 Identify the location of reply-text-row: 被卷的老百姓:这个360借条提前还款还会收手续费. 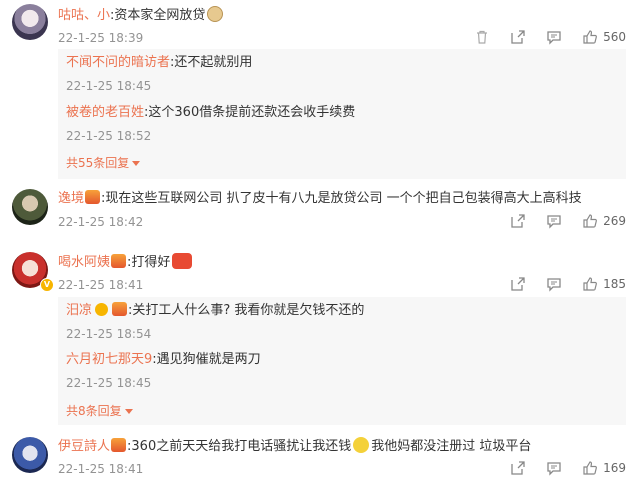
(210, 113).